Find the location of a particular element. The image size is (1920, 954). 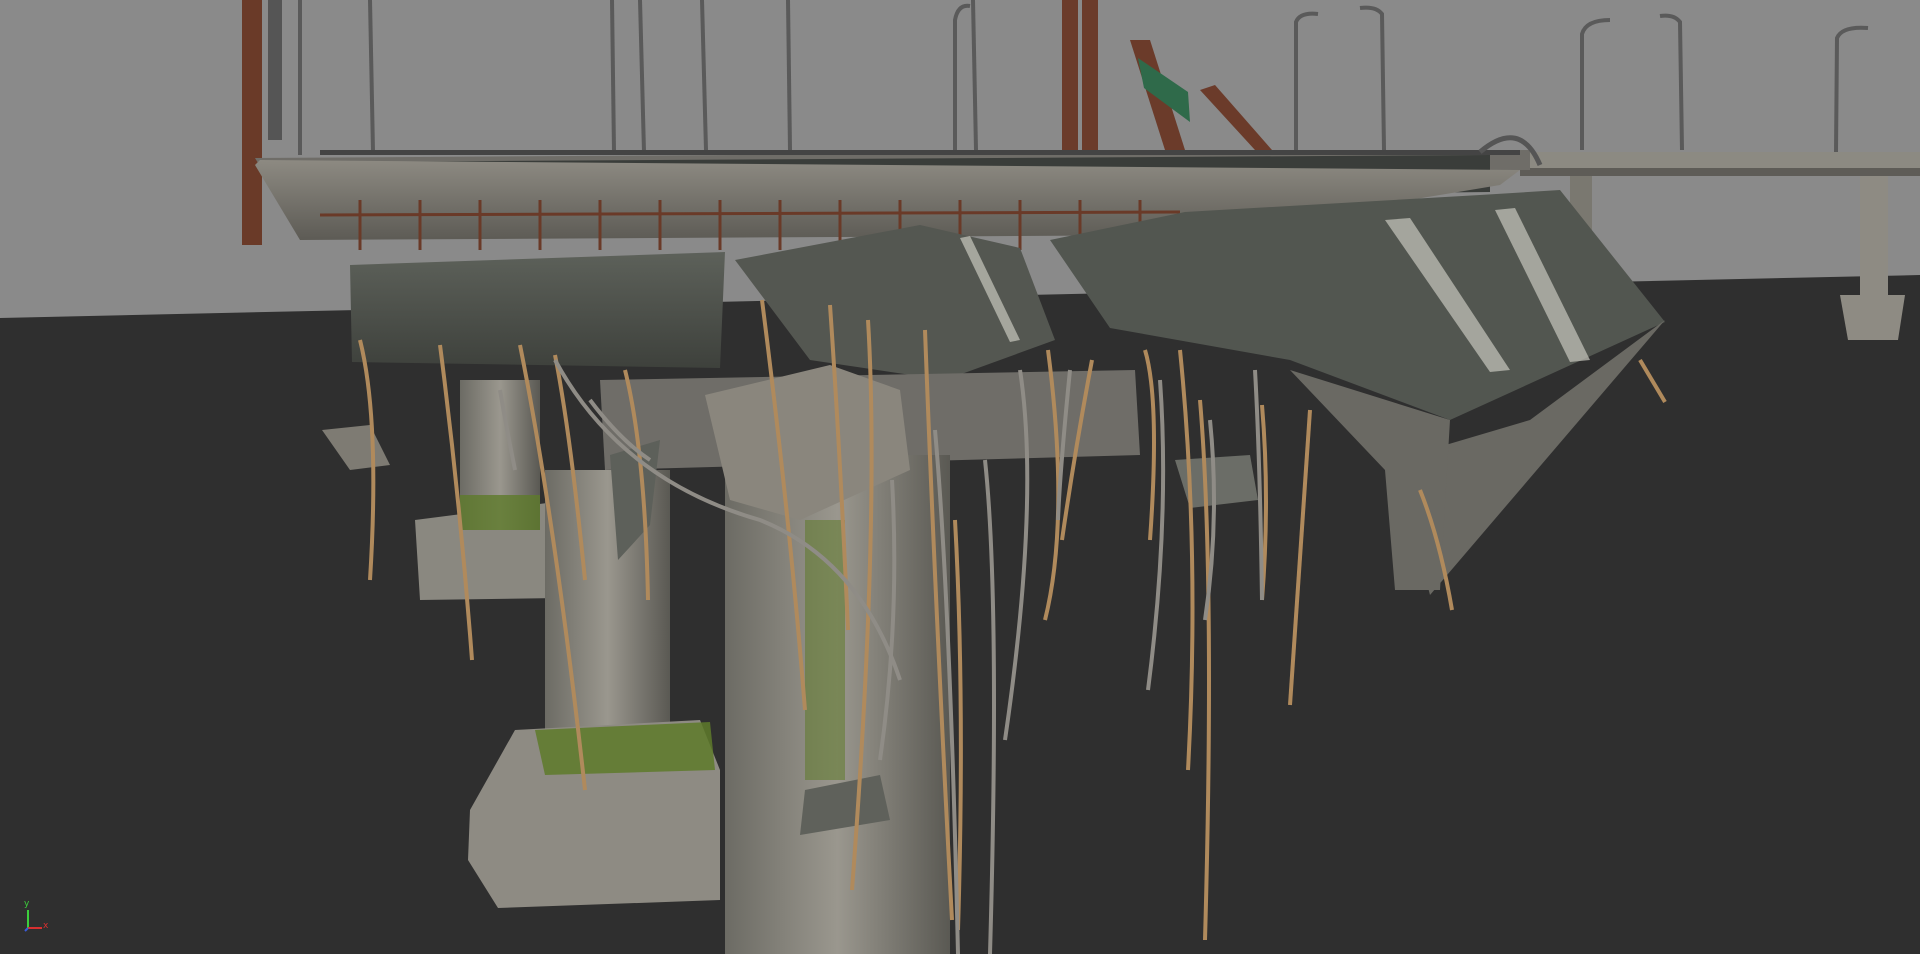

z-axis-line is located at coordinates (26, 929).